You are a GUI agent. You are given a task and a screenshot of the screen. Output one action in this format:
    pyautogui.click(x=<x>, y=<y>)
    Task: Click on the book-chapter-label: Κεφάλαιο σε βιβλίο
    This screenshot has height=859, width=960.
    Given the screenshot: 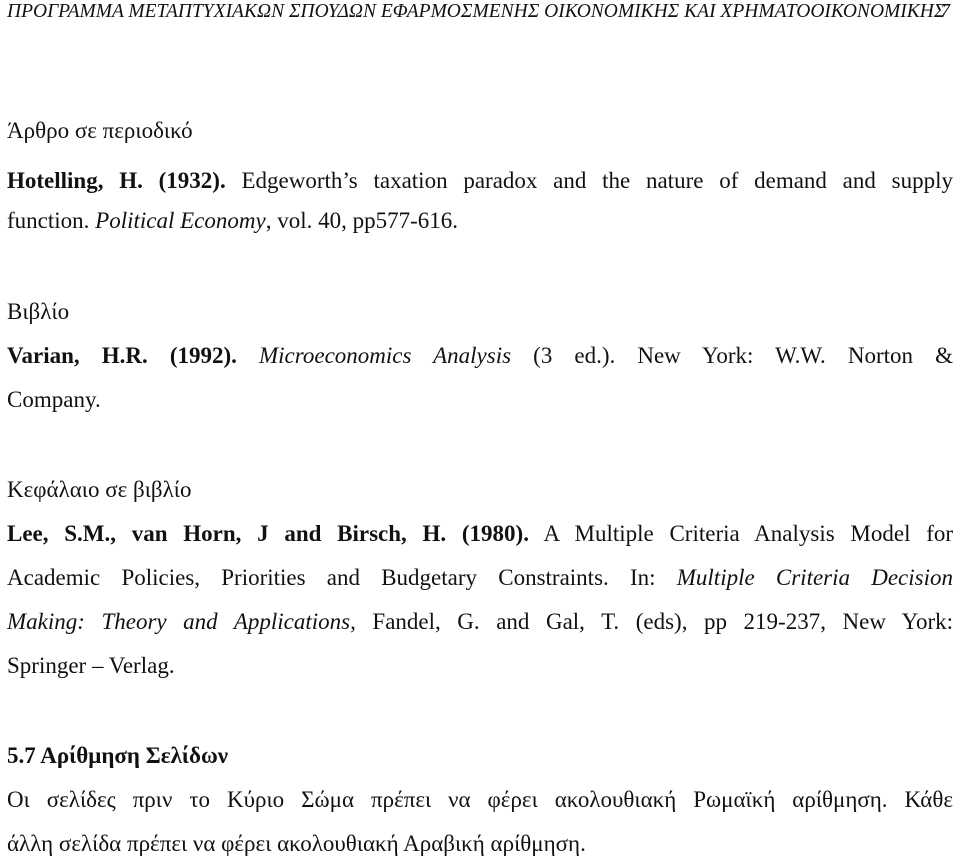 What is the action you would take?
    pyautogui.click(x=99, y=489)
    